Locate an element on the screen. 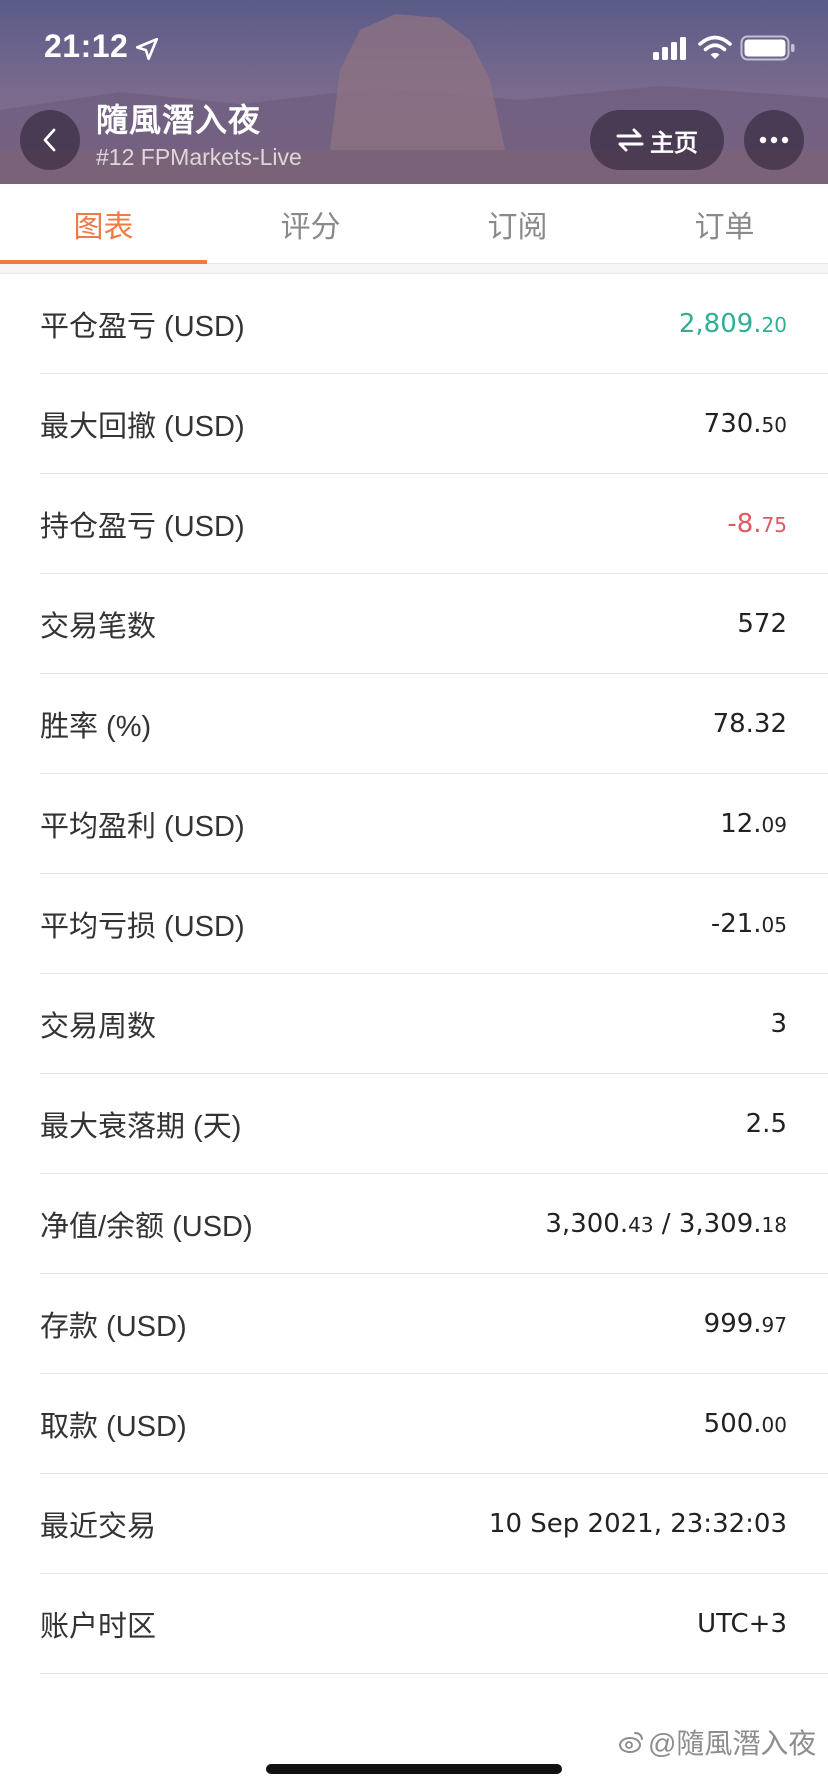 This screenshot has height=1792, width=828. account-title-block: 隨風潛入夜 #12 FPMarkets-Live is located at coordinates (199, 136).